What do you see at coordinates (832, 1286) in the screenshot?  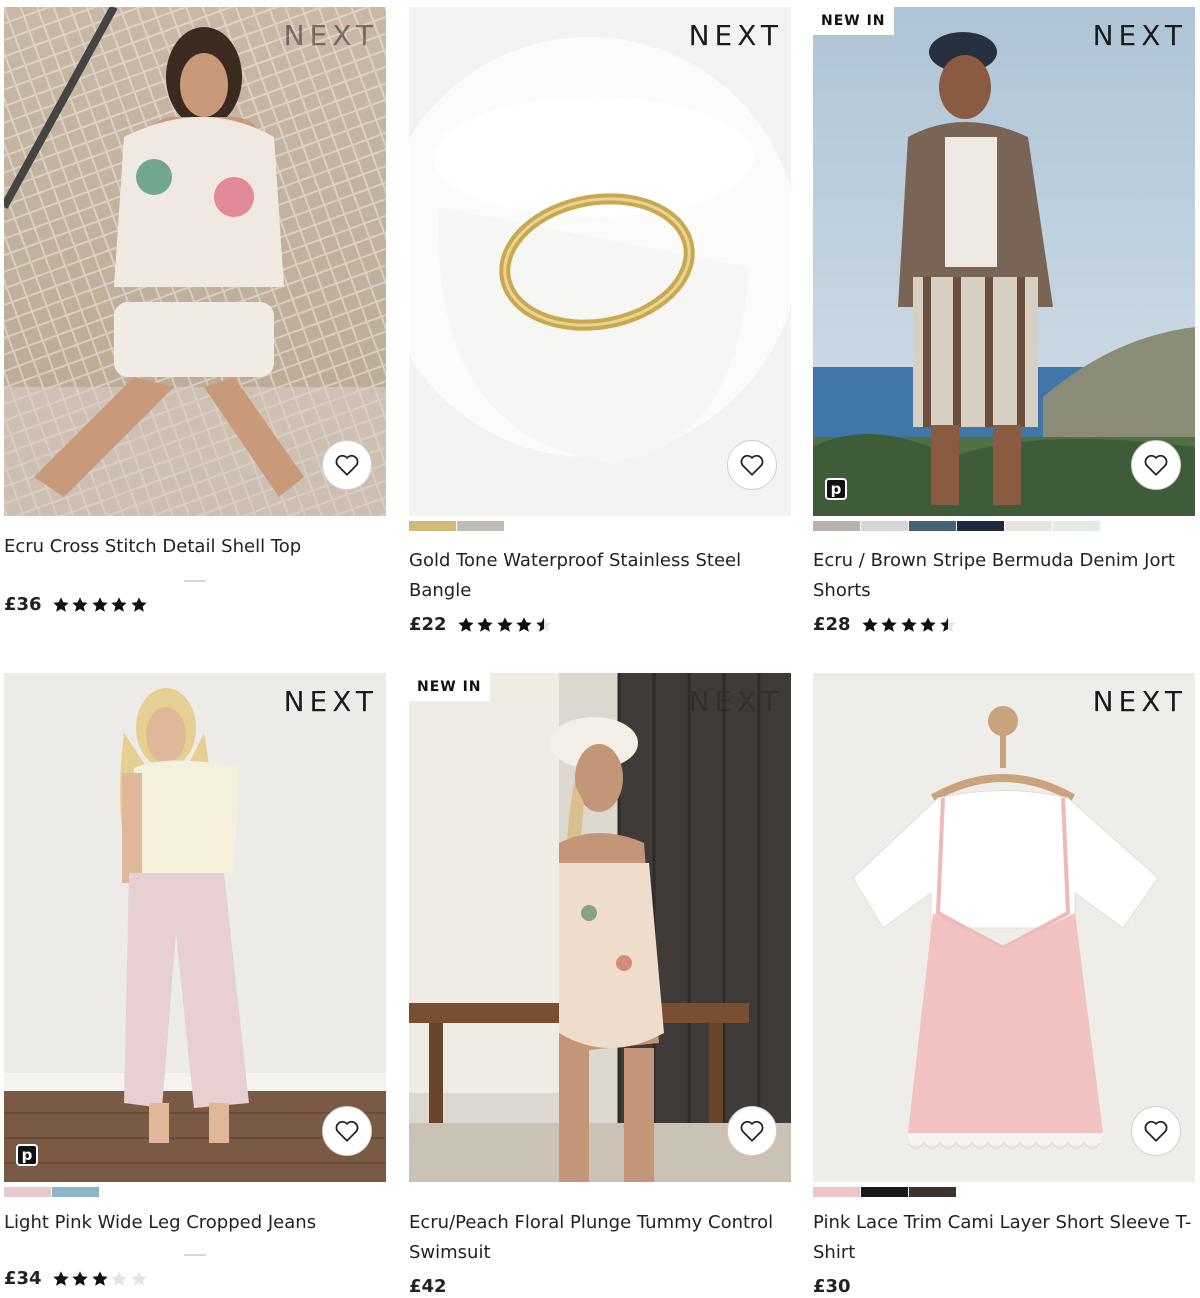 I see `product-price: £30` at bounding box center [832, 1286].